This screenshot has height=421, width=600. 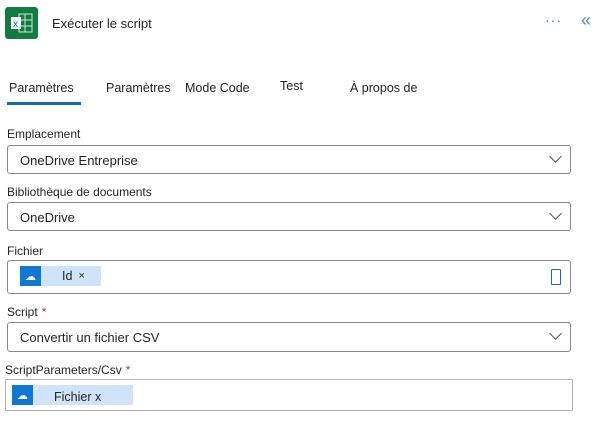 I want to click on tab-parametres-2: Paramètres, so click(x=138, y=88).